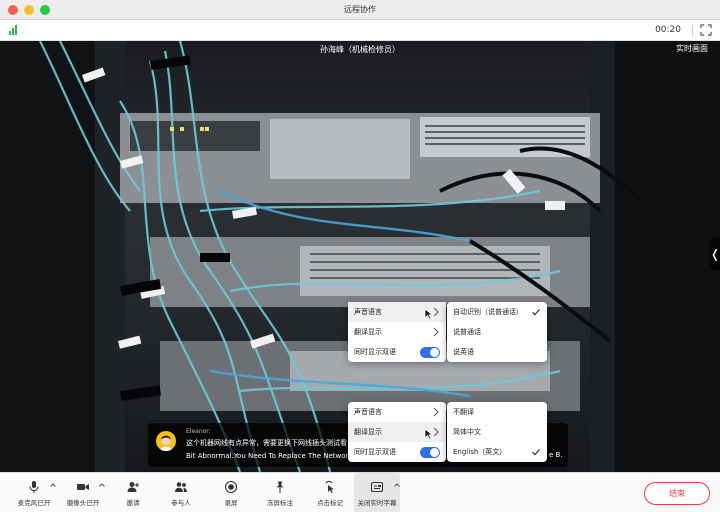 Image resolution: width=720 pixels, height=512 pixels. I want to click on speaker-avatar, so click(166, 441).